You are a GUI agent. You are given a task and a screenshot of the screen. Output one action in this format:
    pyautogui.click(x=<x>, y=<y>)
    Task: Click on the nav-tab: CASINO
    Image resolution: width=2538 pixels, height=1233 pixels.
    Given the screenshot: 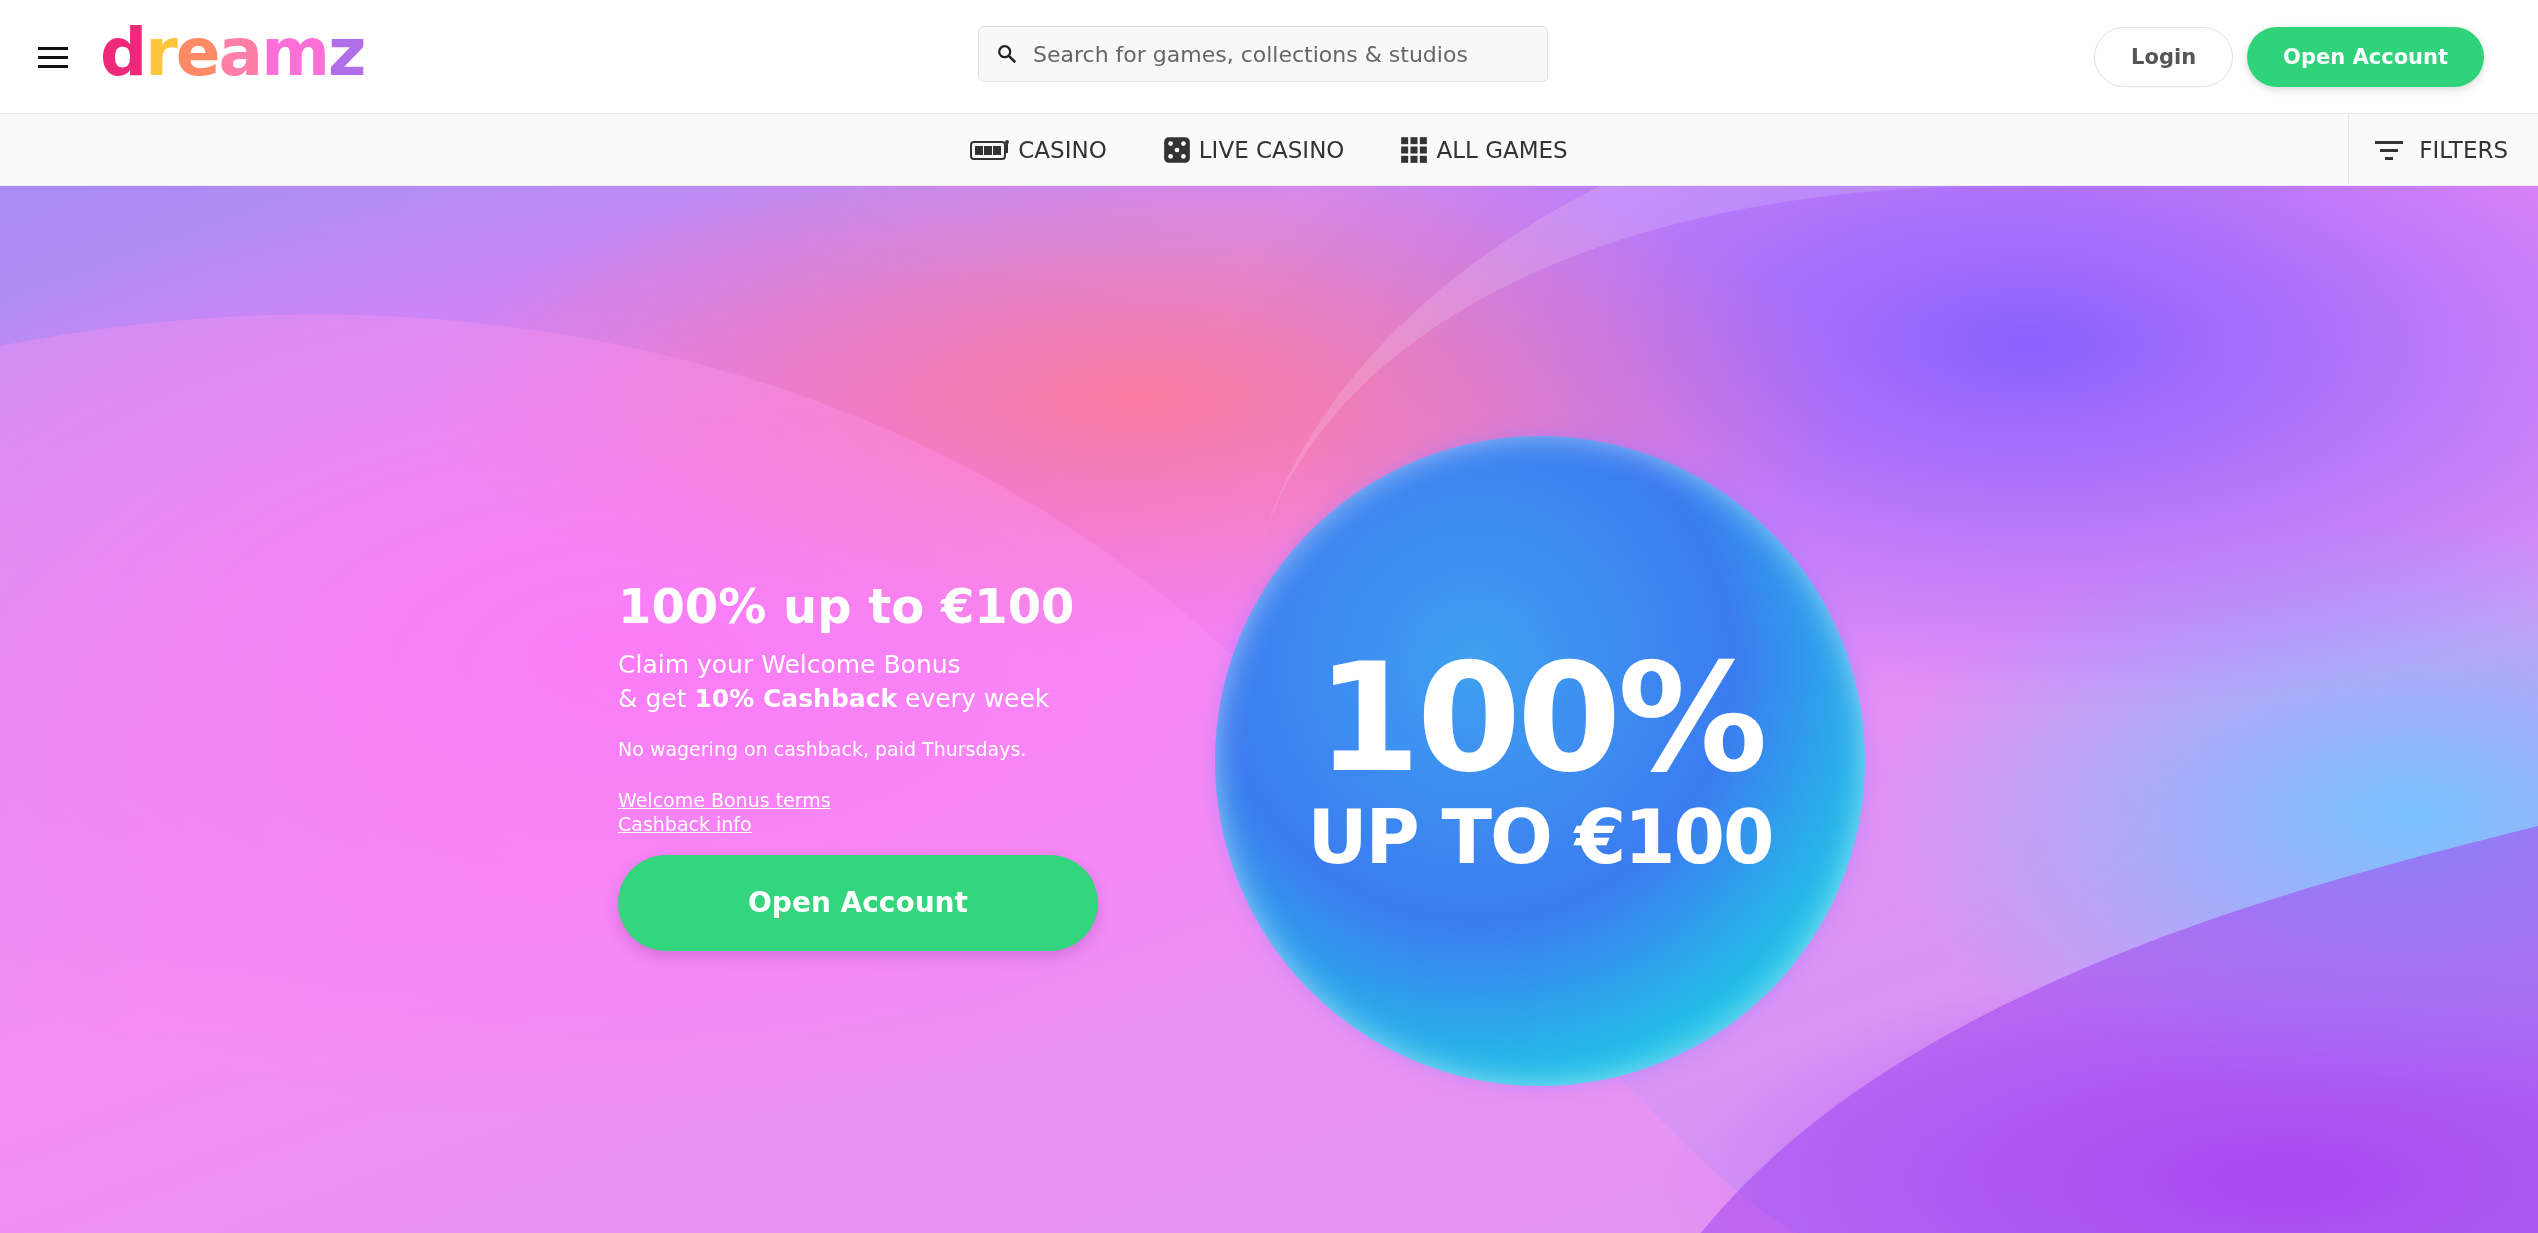 What is the action you would take?
    pyautogui.click(x=1038, y=149)
    